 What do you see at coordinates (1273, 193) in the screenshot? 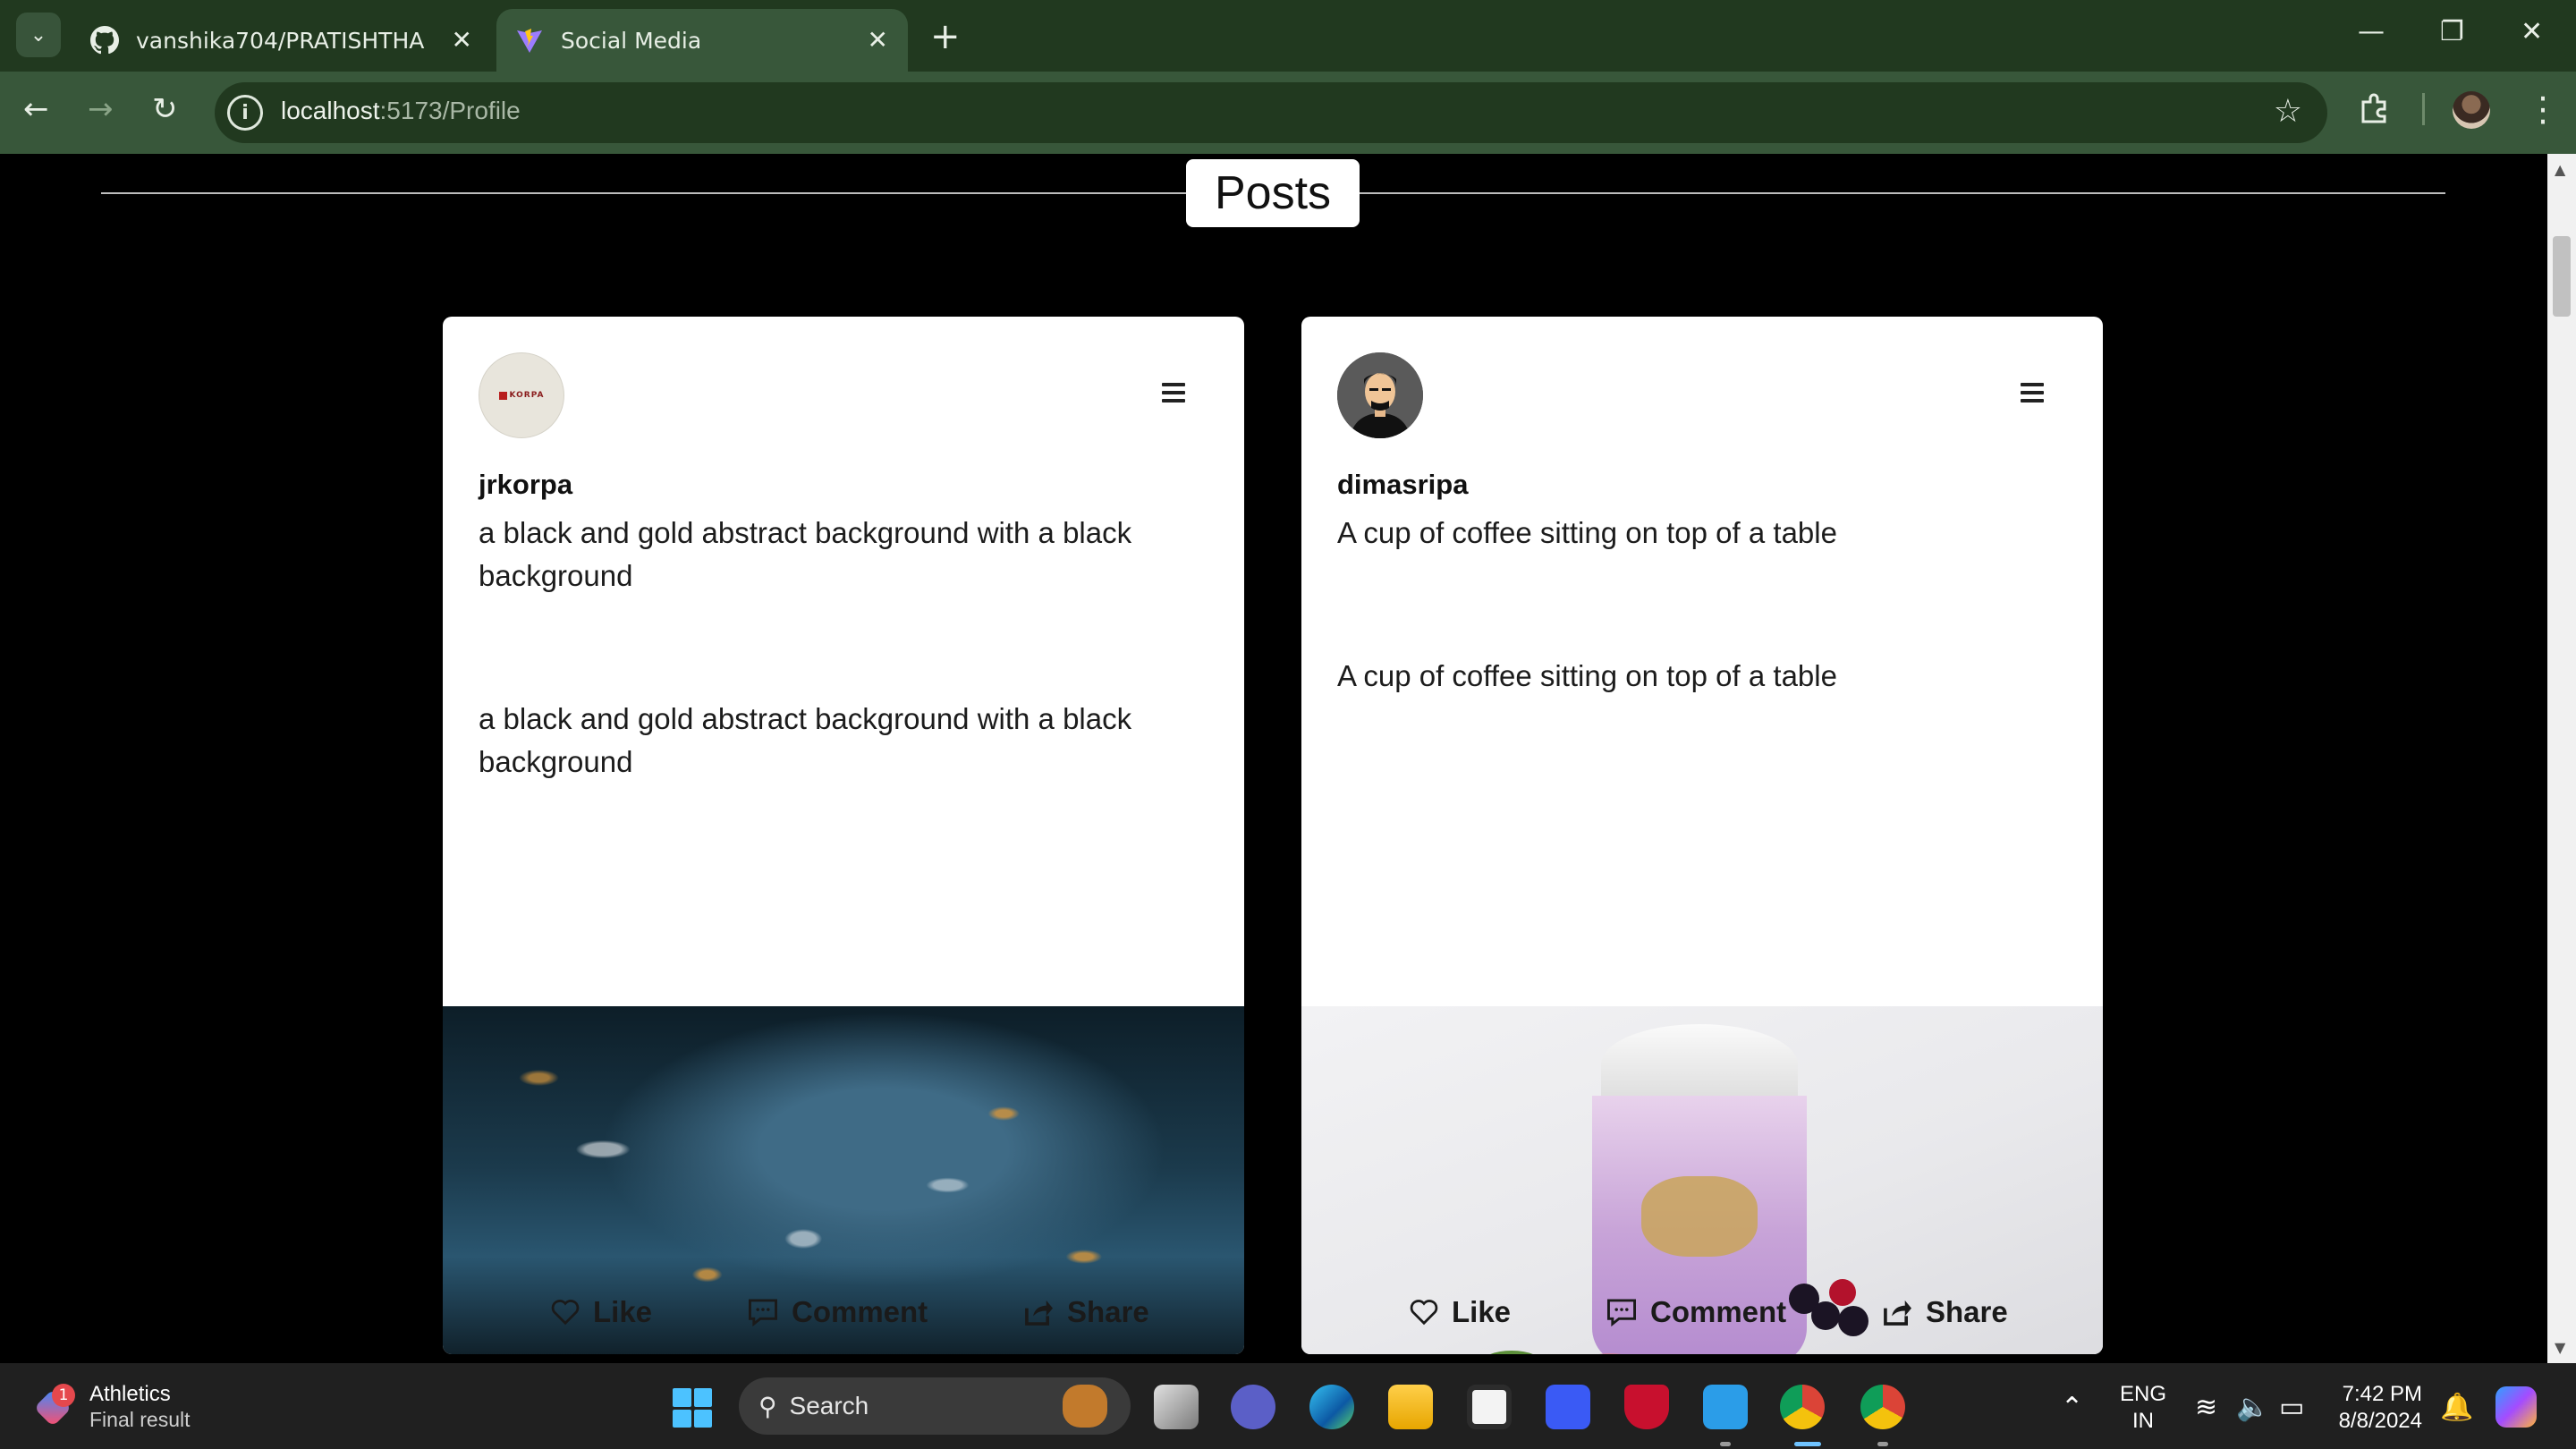
I see `posts-heading: Posts` at bounding box center [1273, 193].